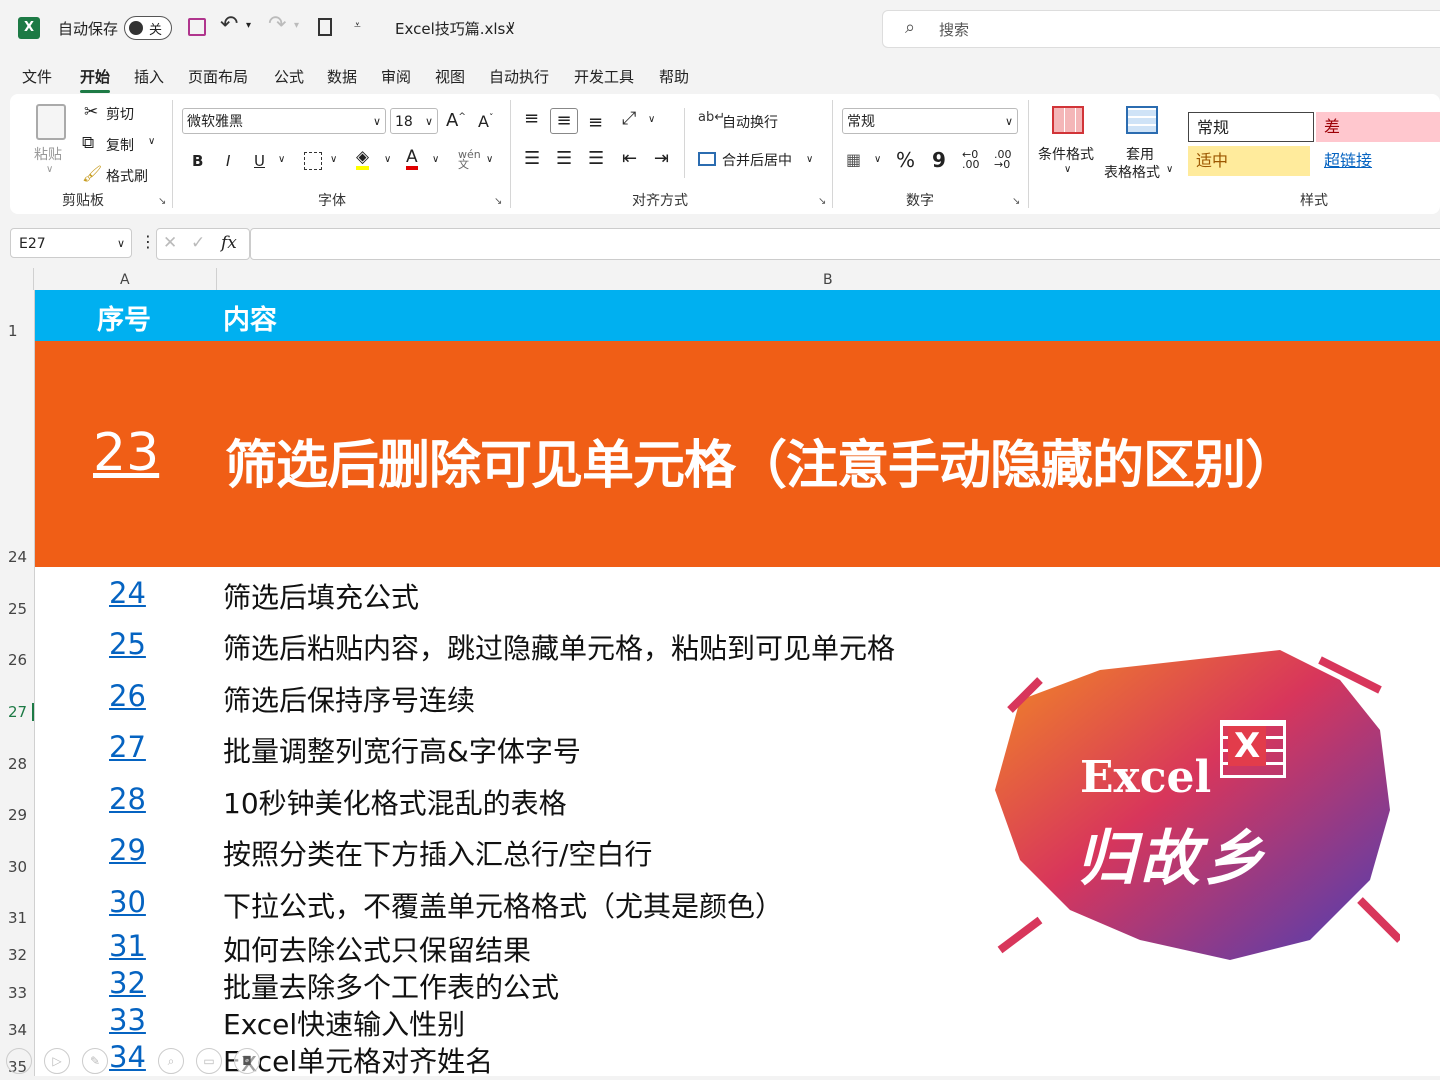  Describe the element at coordinates (1251, 127) in the screenshot. I see `style-normal: 常规` at that location.